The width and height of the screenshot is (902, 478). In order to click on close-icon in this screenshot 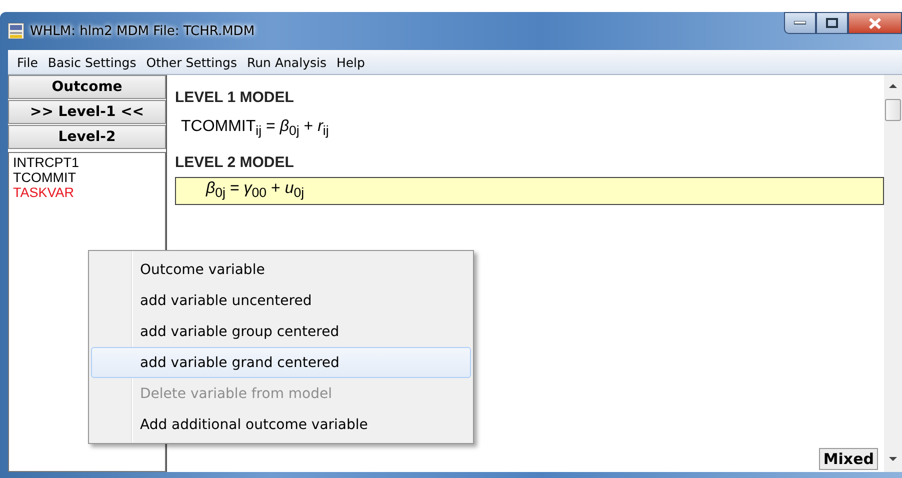, I will do `click(875, 23)`.